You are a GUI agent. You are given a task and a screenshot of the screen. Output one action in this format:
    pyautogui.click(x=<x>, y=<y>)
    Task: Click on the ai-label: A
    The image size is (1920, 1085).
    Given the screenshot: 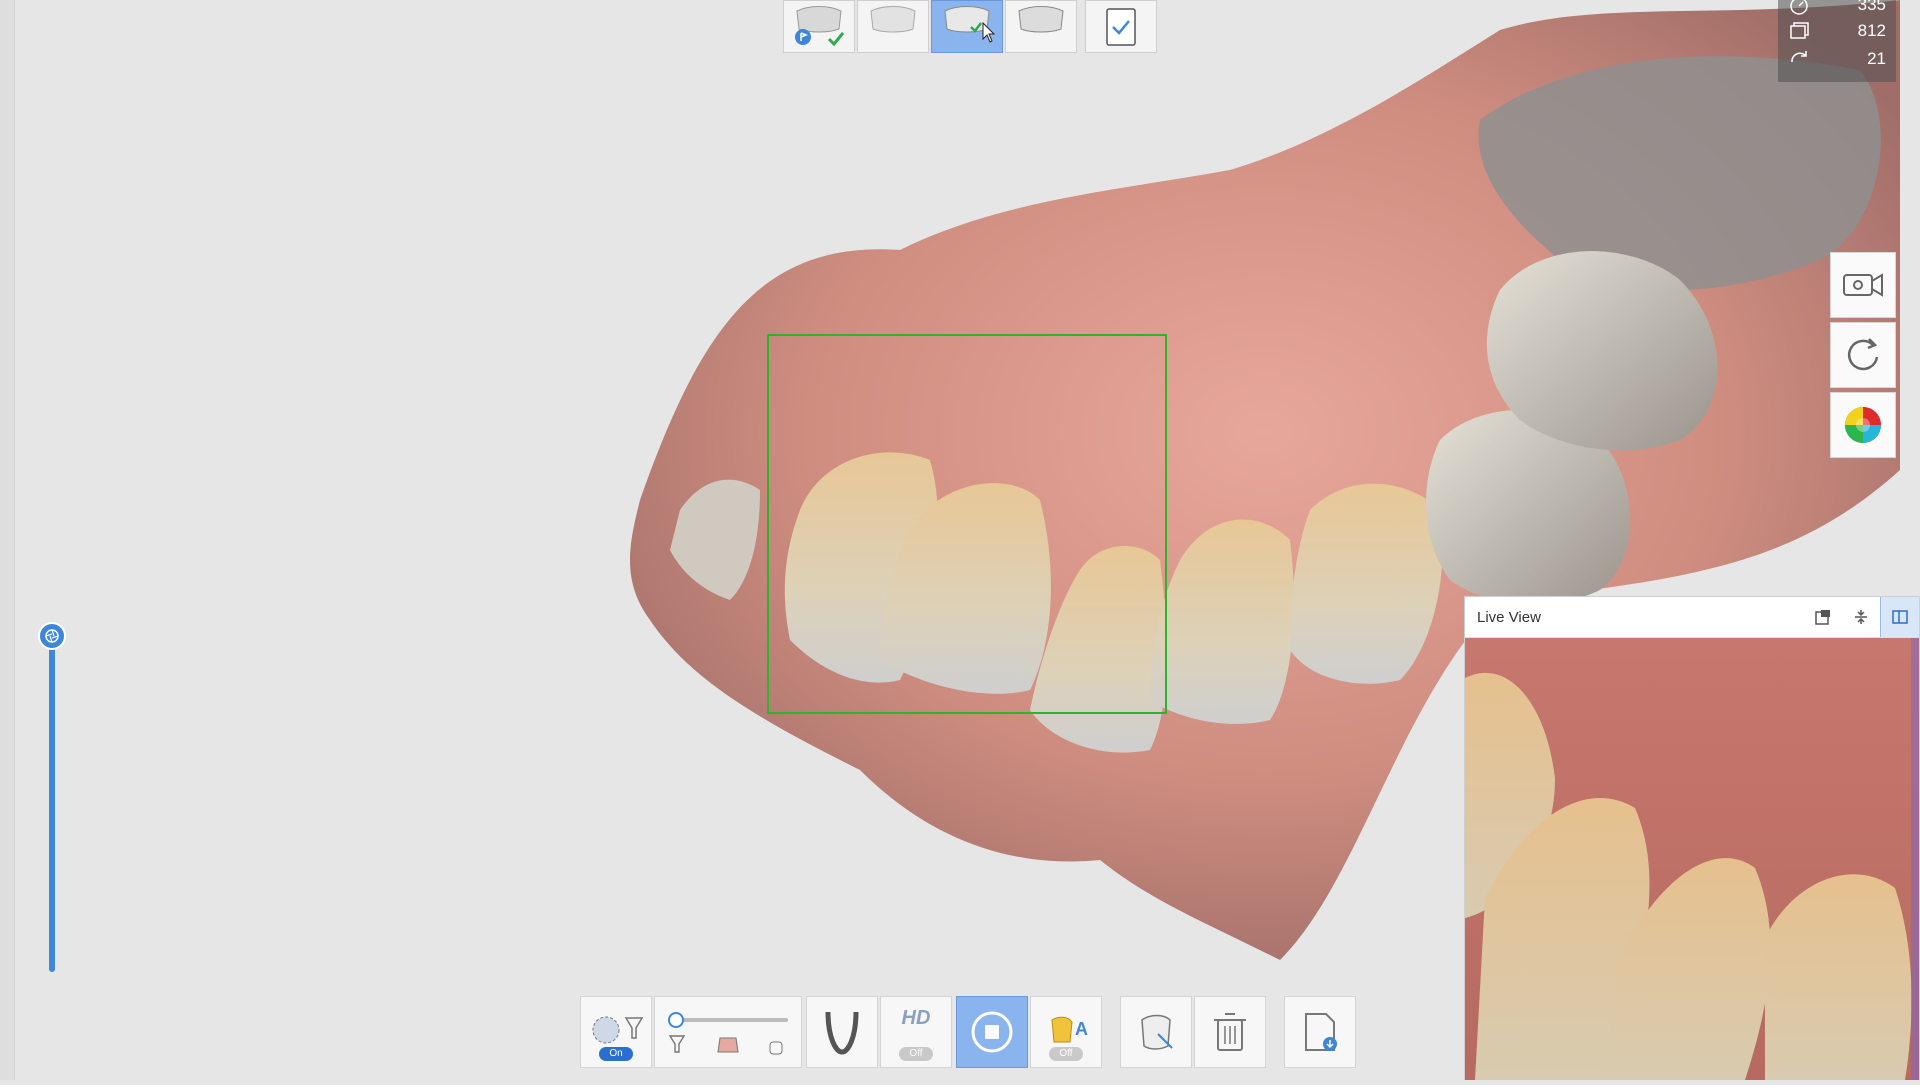 What is the action you would take?
    pyautogui.click(x=1081, y=1029)
    